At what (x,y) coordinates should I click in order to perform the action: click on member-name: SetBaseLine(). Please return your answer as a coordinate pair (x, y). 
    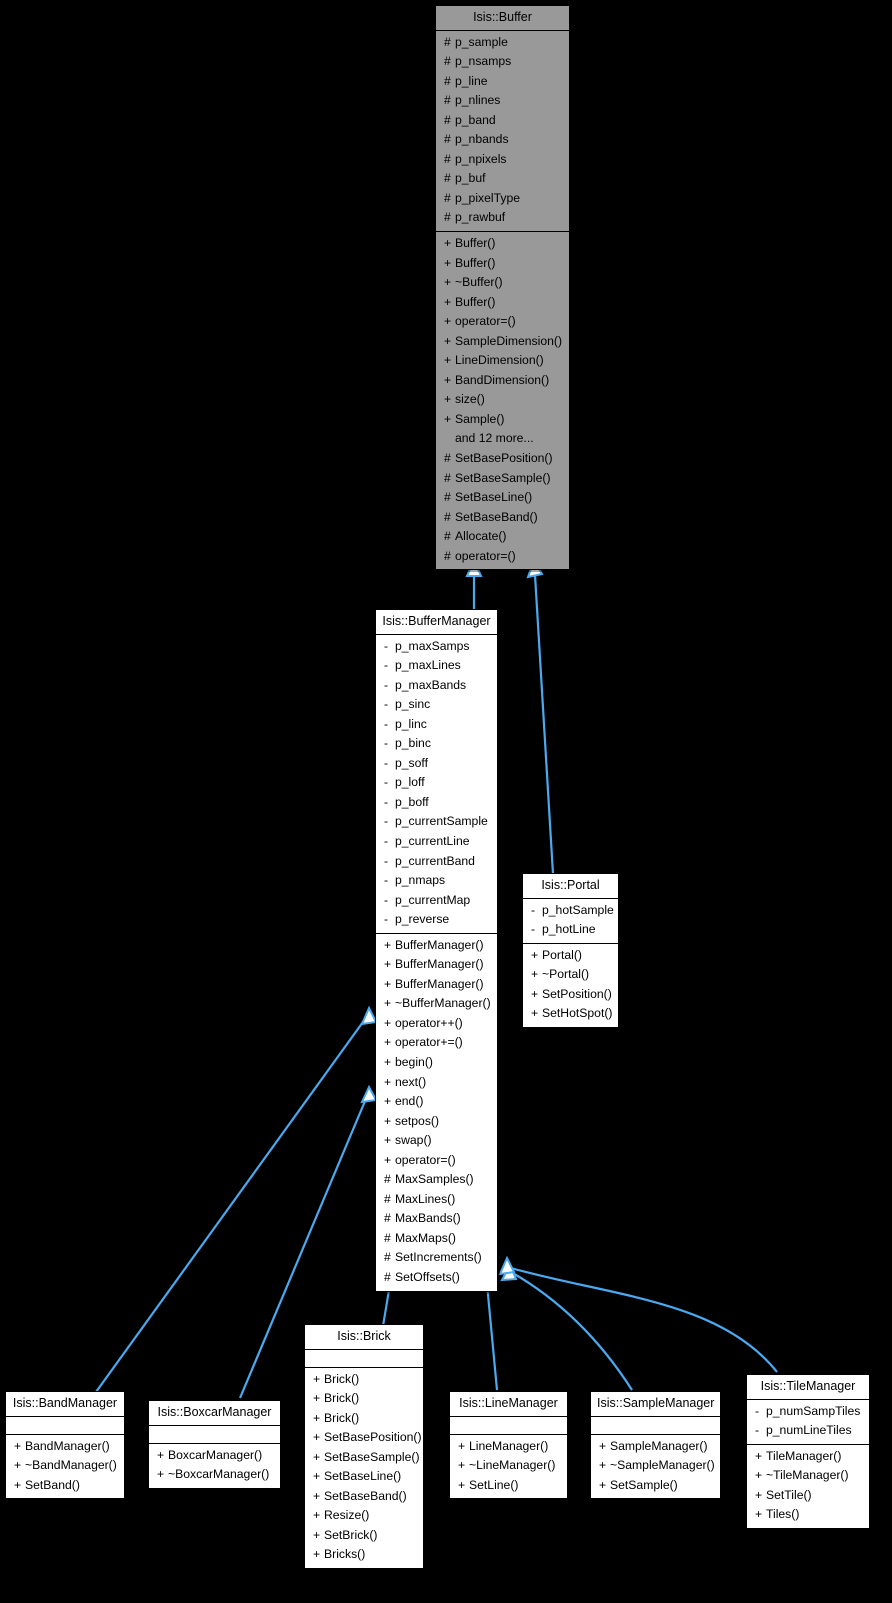
    Looking at the image, I should click on (494, 497).